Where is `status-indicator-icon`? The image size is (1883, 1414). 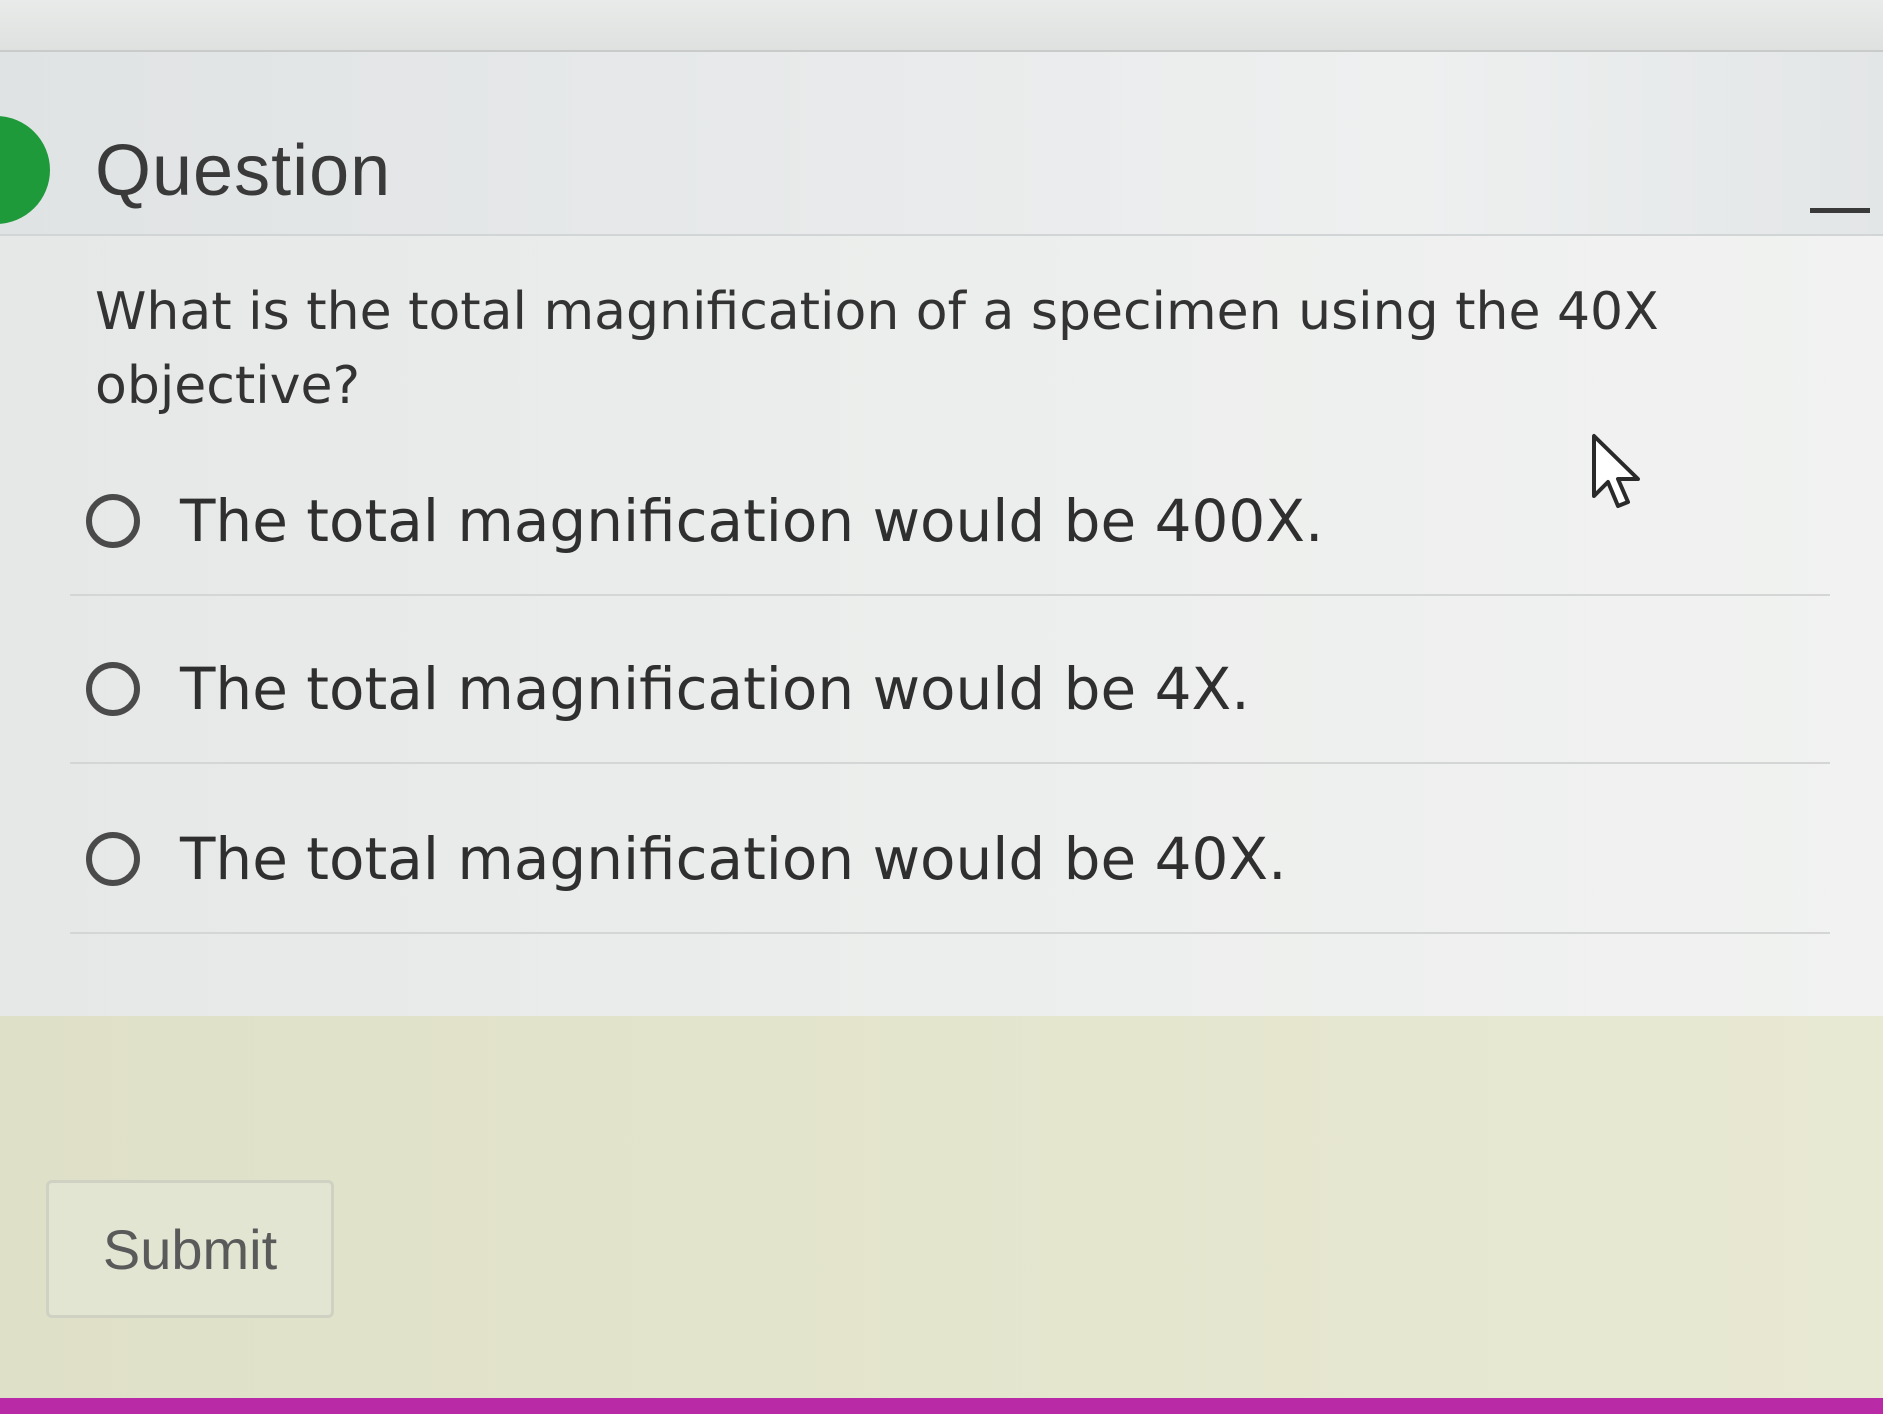 status-indicator-icon is located at coordinates (25, 170).